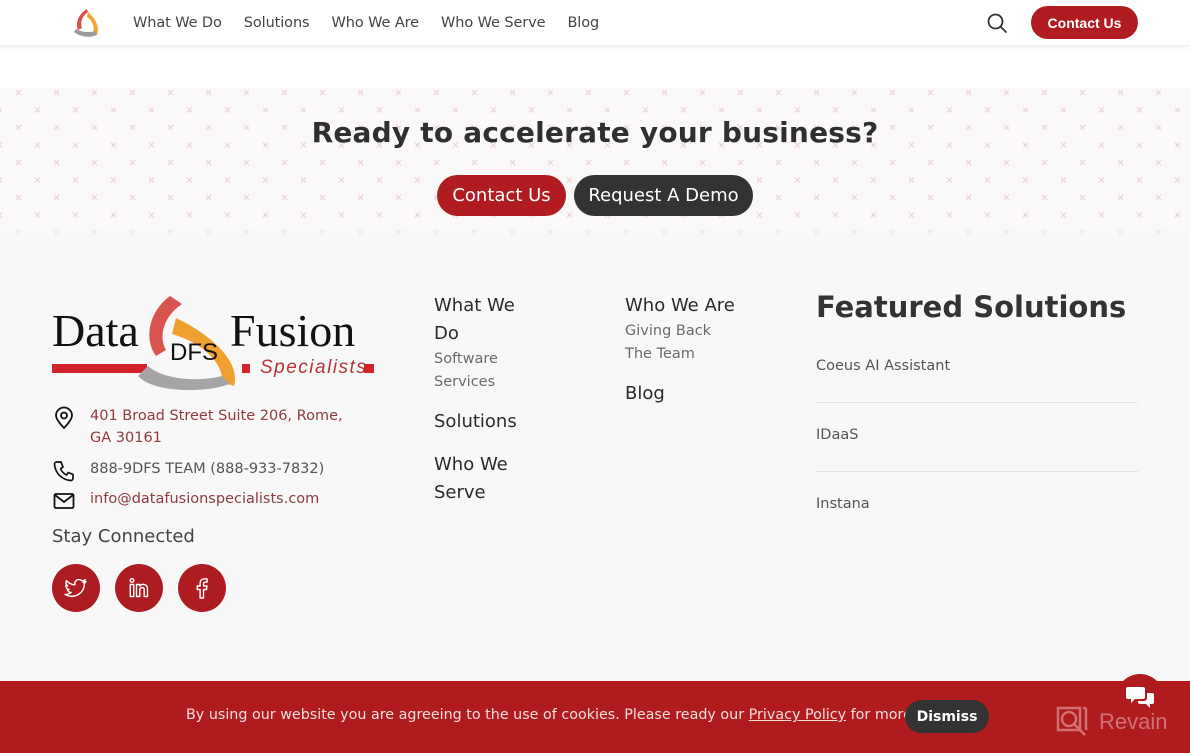  Describe the element at coordinates (700, 331) in the screenshot. I see `footer-link-giving-back: Giving Back` at that location.